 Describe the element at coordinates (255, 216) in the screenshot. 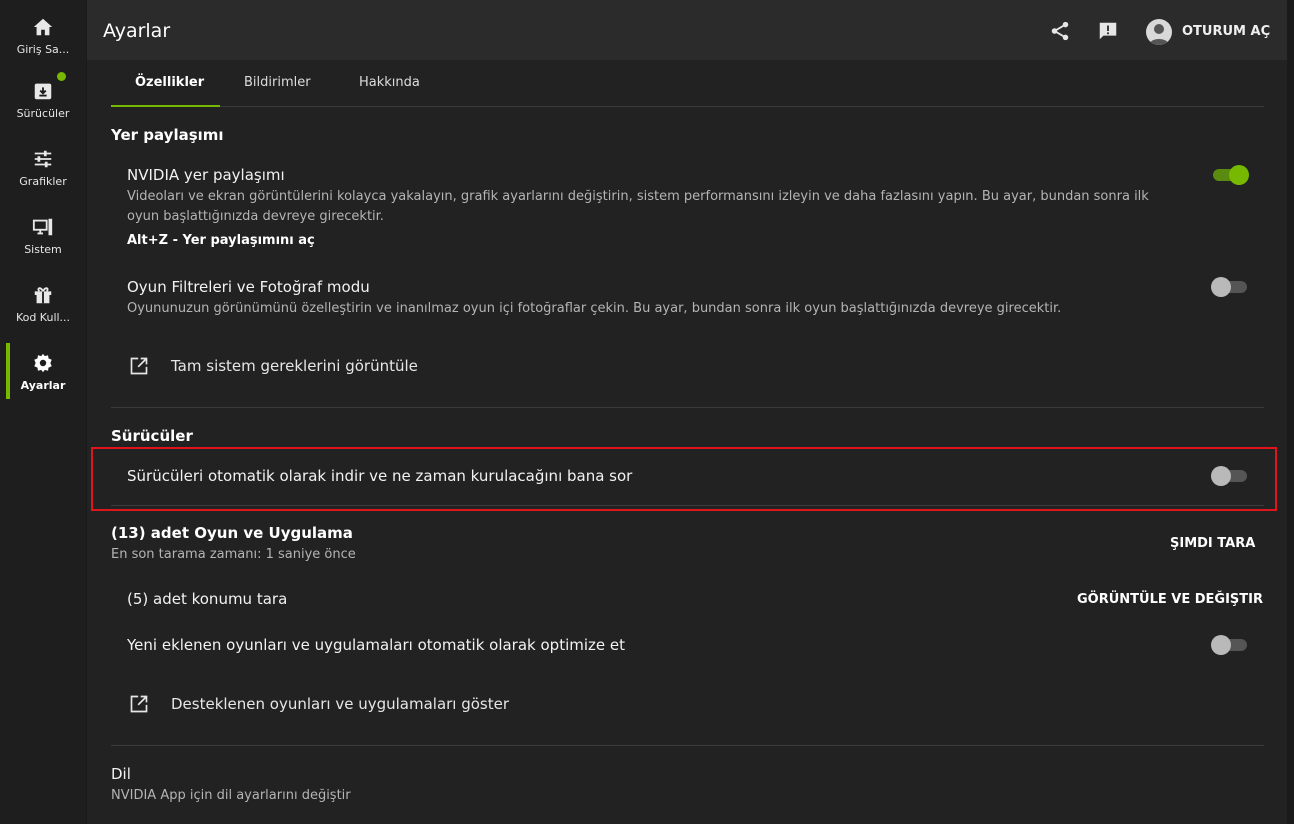

I see `setting-desc-nvidia-overlay-line2: oyun başlattığınızda devreye girecektir.` at that location.